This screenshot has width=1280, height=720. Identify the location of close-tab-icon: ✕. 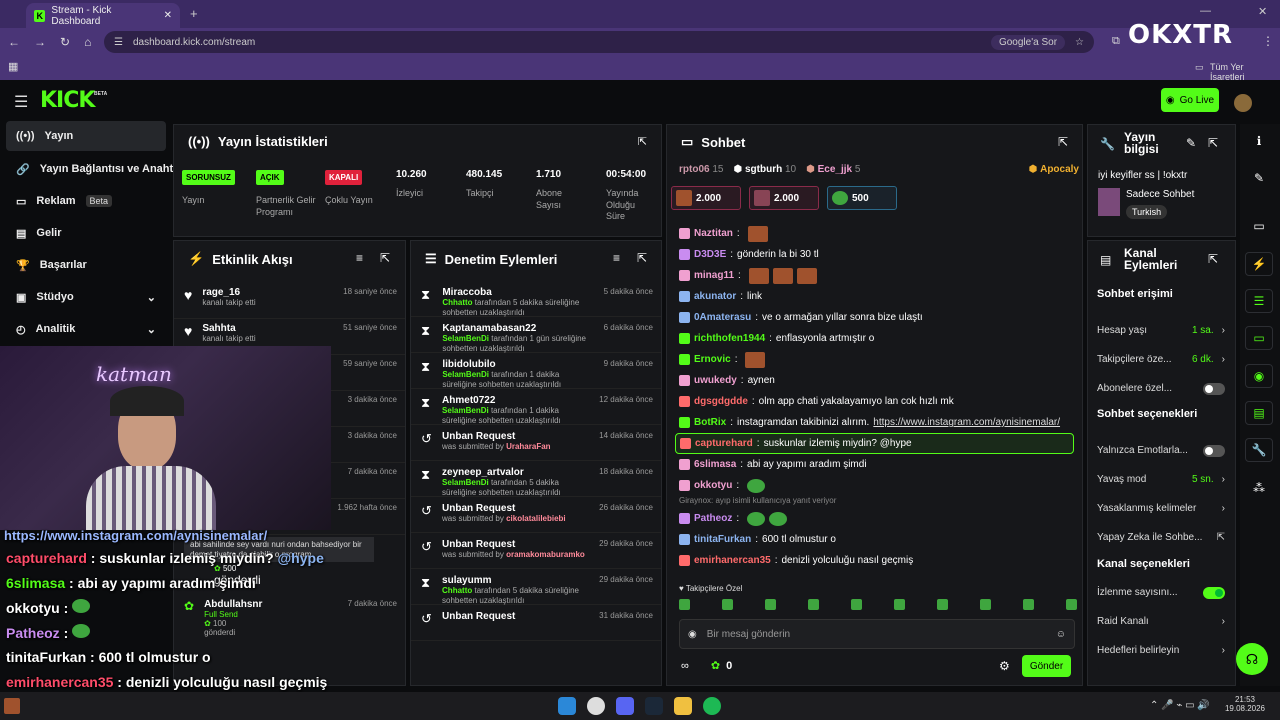
(168, 15).